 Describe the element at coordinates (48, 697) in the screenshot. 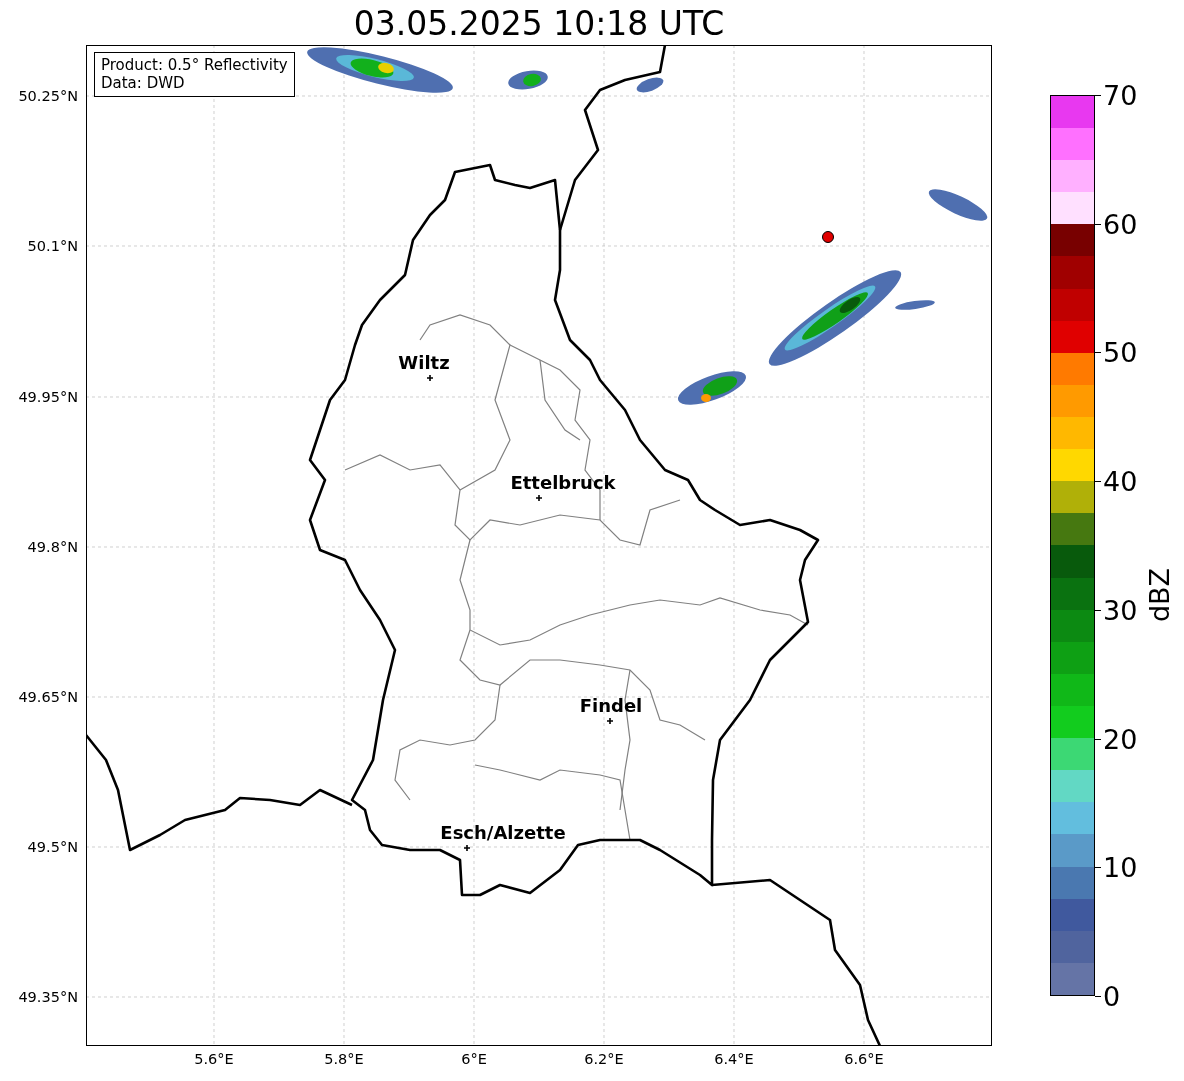

I see `latitude-label: 49.65°N` at that location.